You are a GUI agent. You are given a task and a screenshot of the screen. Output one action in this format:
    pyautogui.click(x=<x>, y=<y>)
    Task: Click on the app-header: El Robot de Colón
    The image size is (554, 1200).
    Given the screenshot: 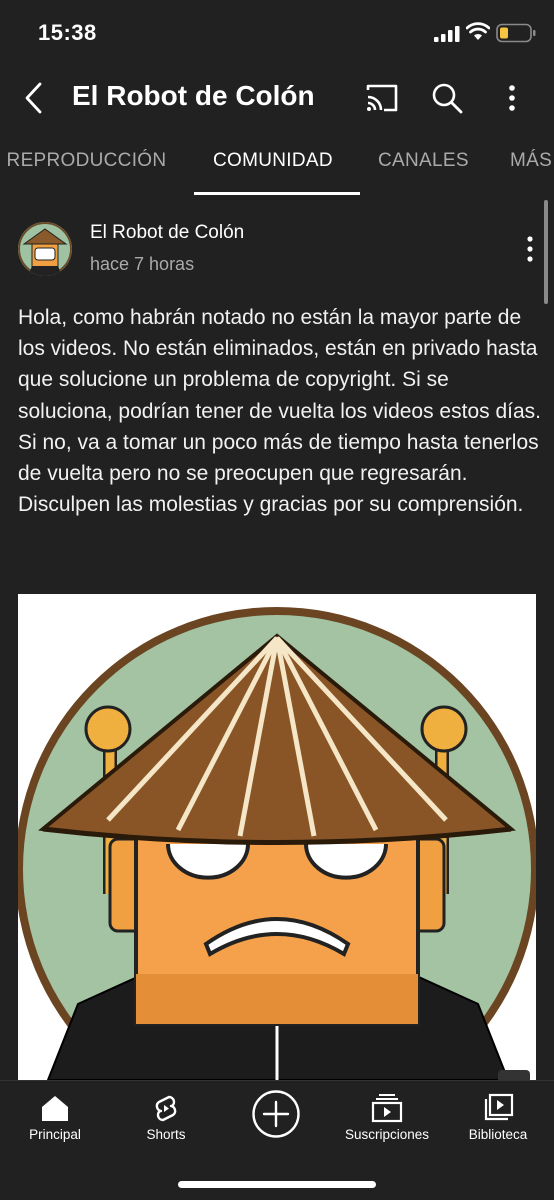 What is the action you would take?
    pyautogui.click(x=277, y=98)
    